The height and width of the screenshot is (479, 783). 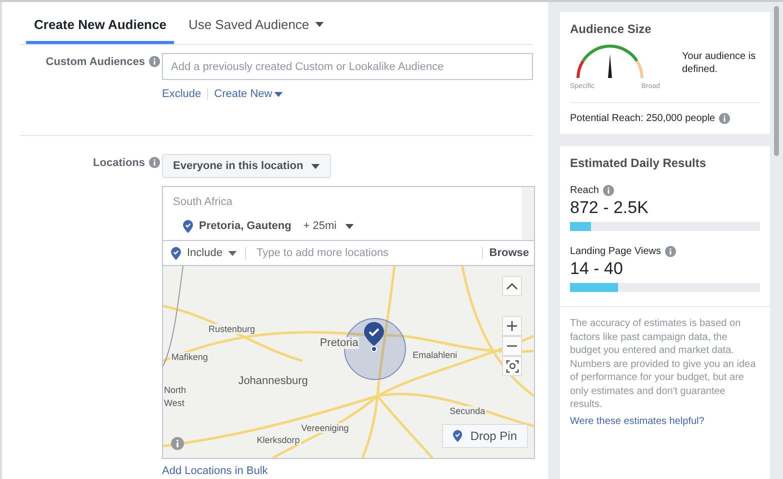 I want to click on audience-status: Your audience is defined., so click(x=719, y=63).